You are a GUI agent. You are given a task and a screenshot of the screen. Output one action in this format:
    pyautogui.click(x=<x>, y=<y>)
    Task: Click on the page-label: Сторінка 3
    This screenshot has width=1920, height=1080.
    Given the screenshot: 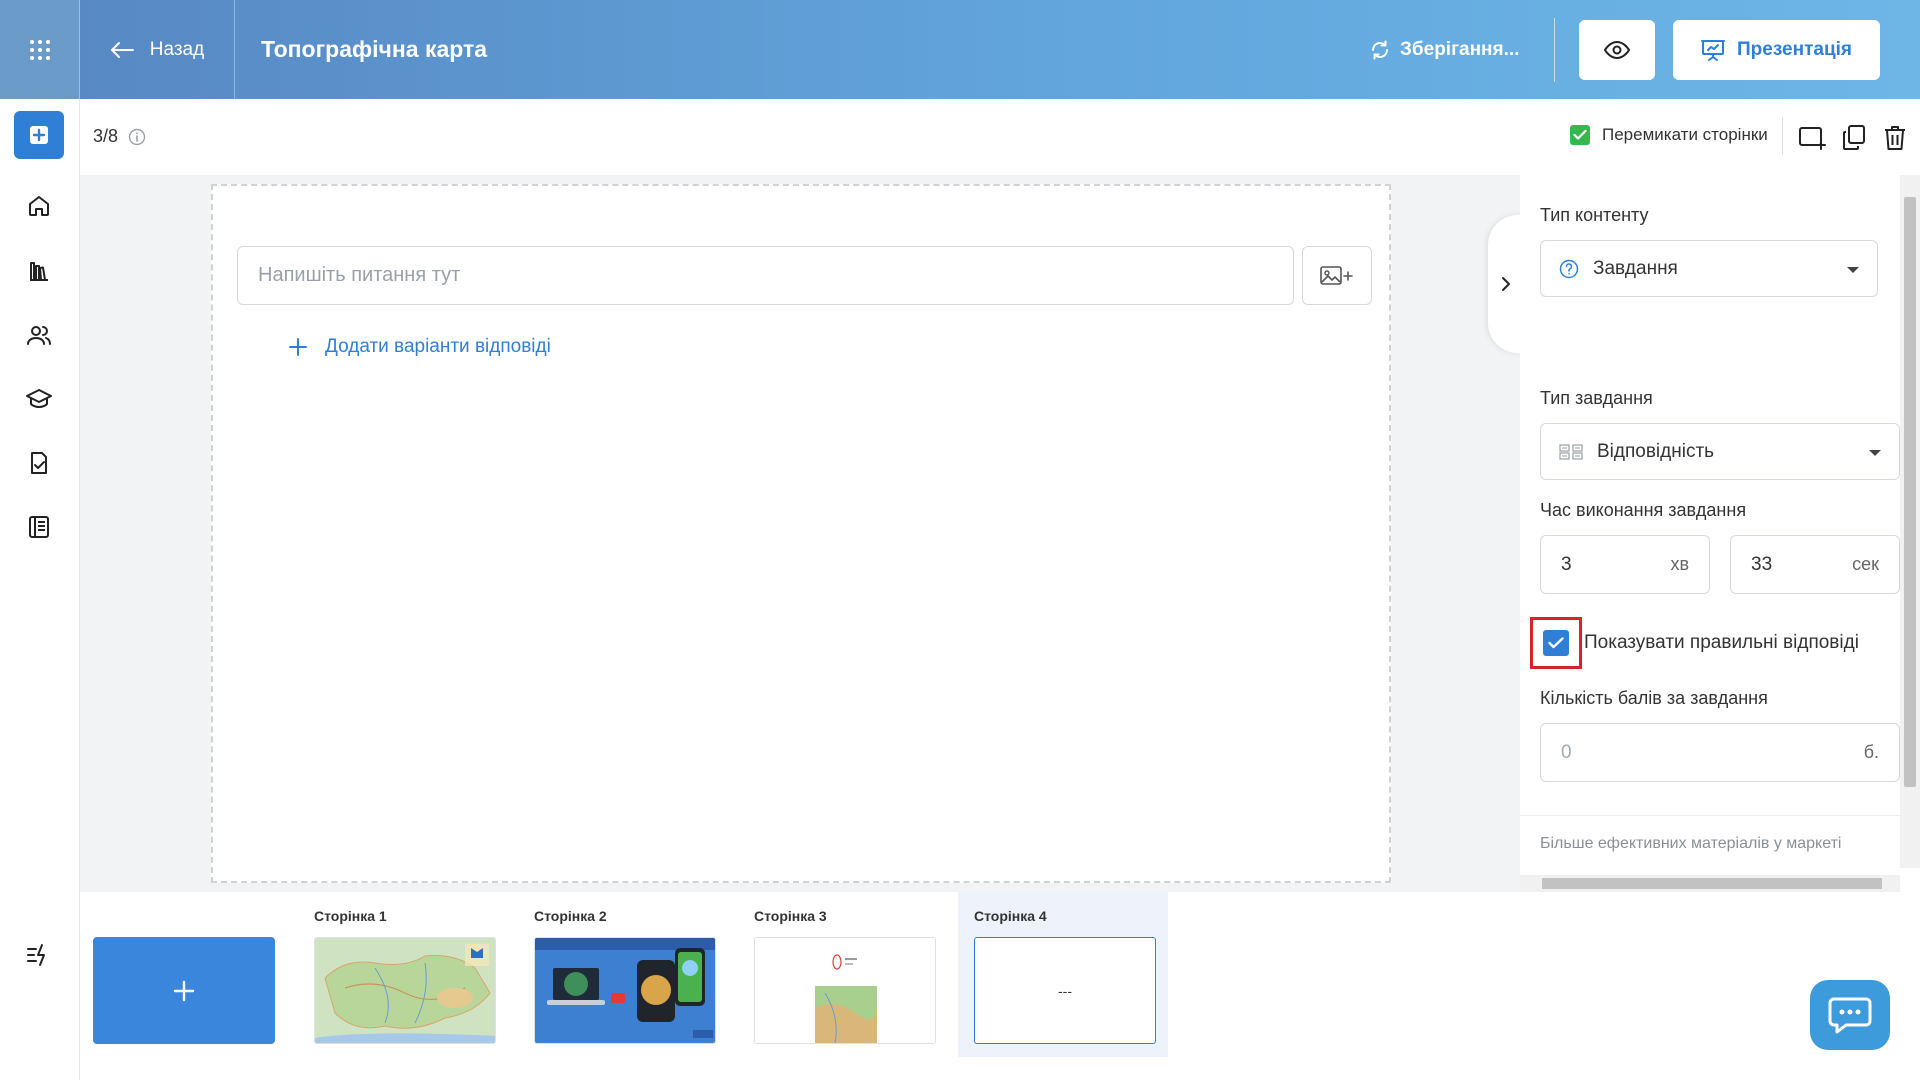 What is the action you would take?
    pyautogui.click(x=790, y=916)
    